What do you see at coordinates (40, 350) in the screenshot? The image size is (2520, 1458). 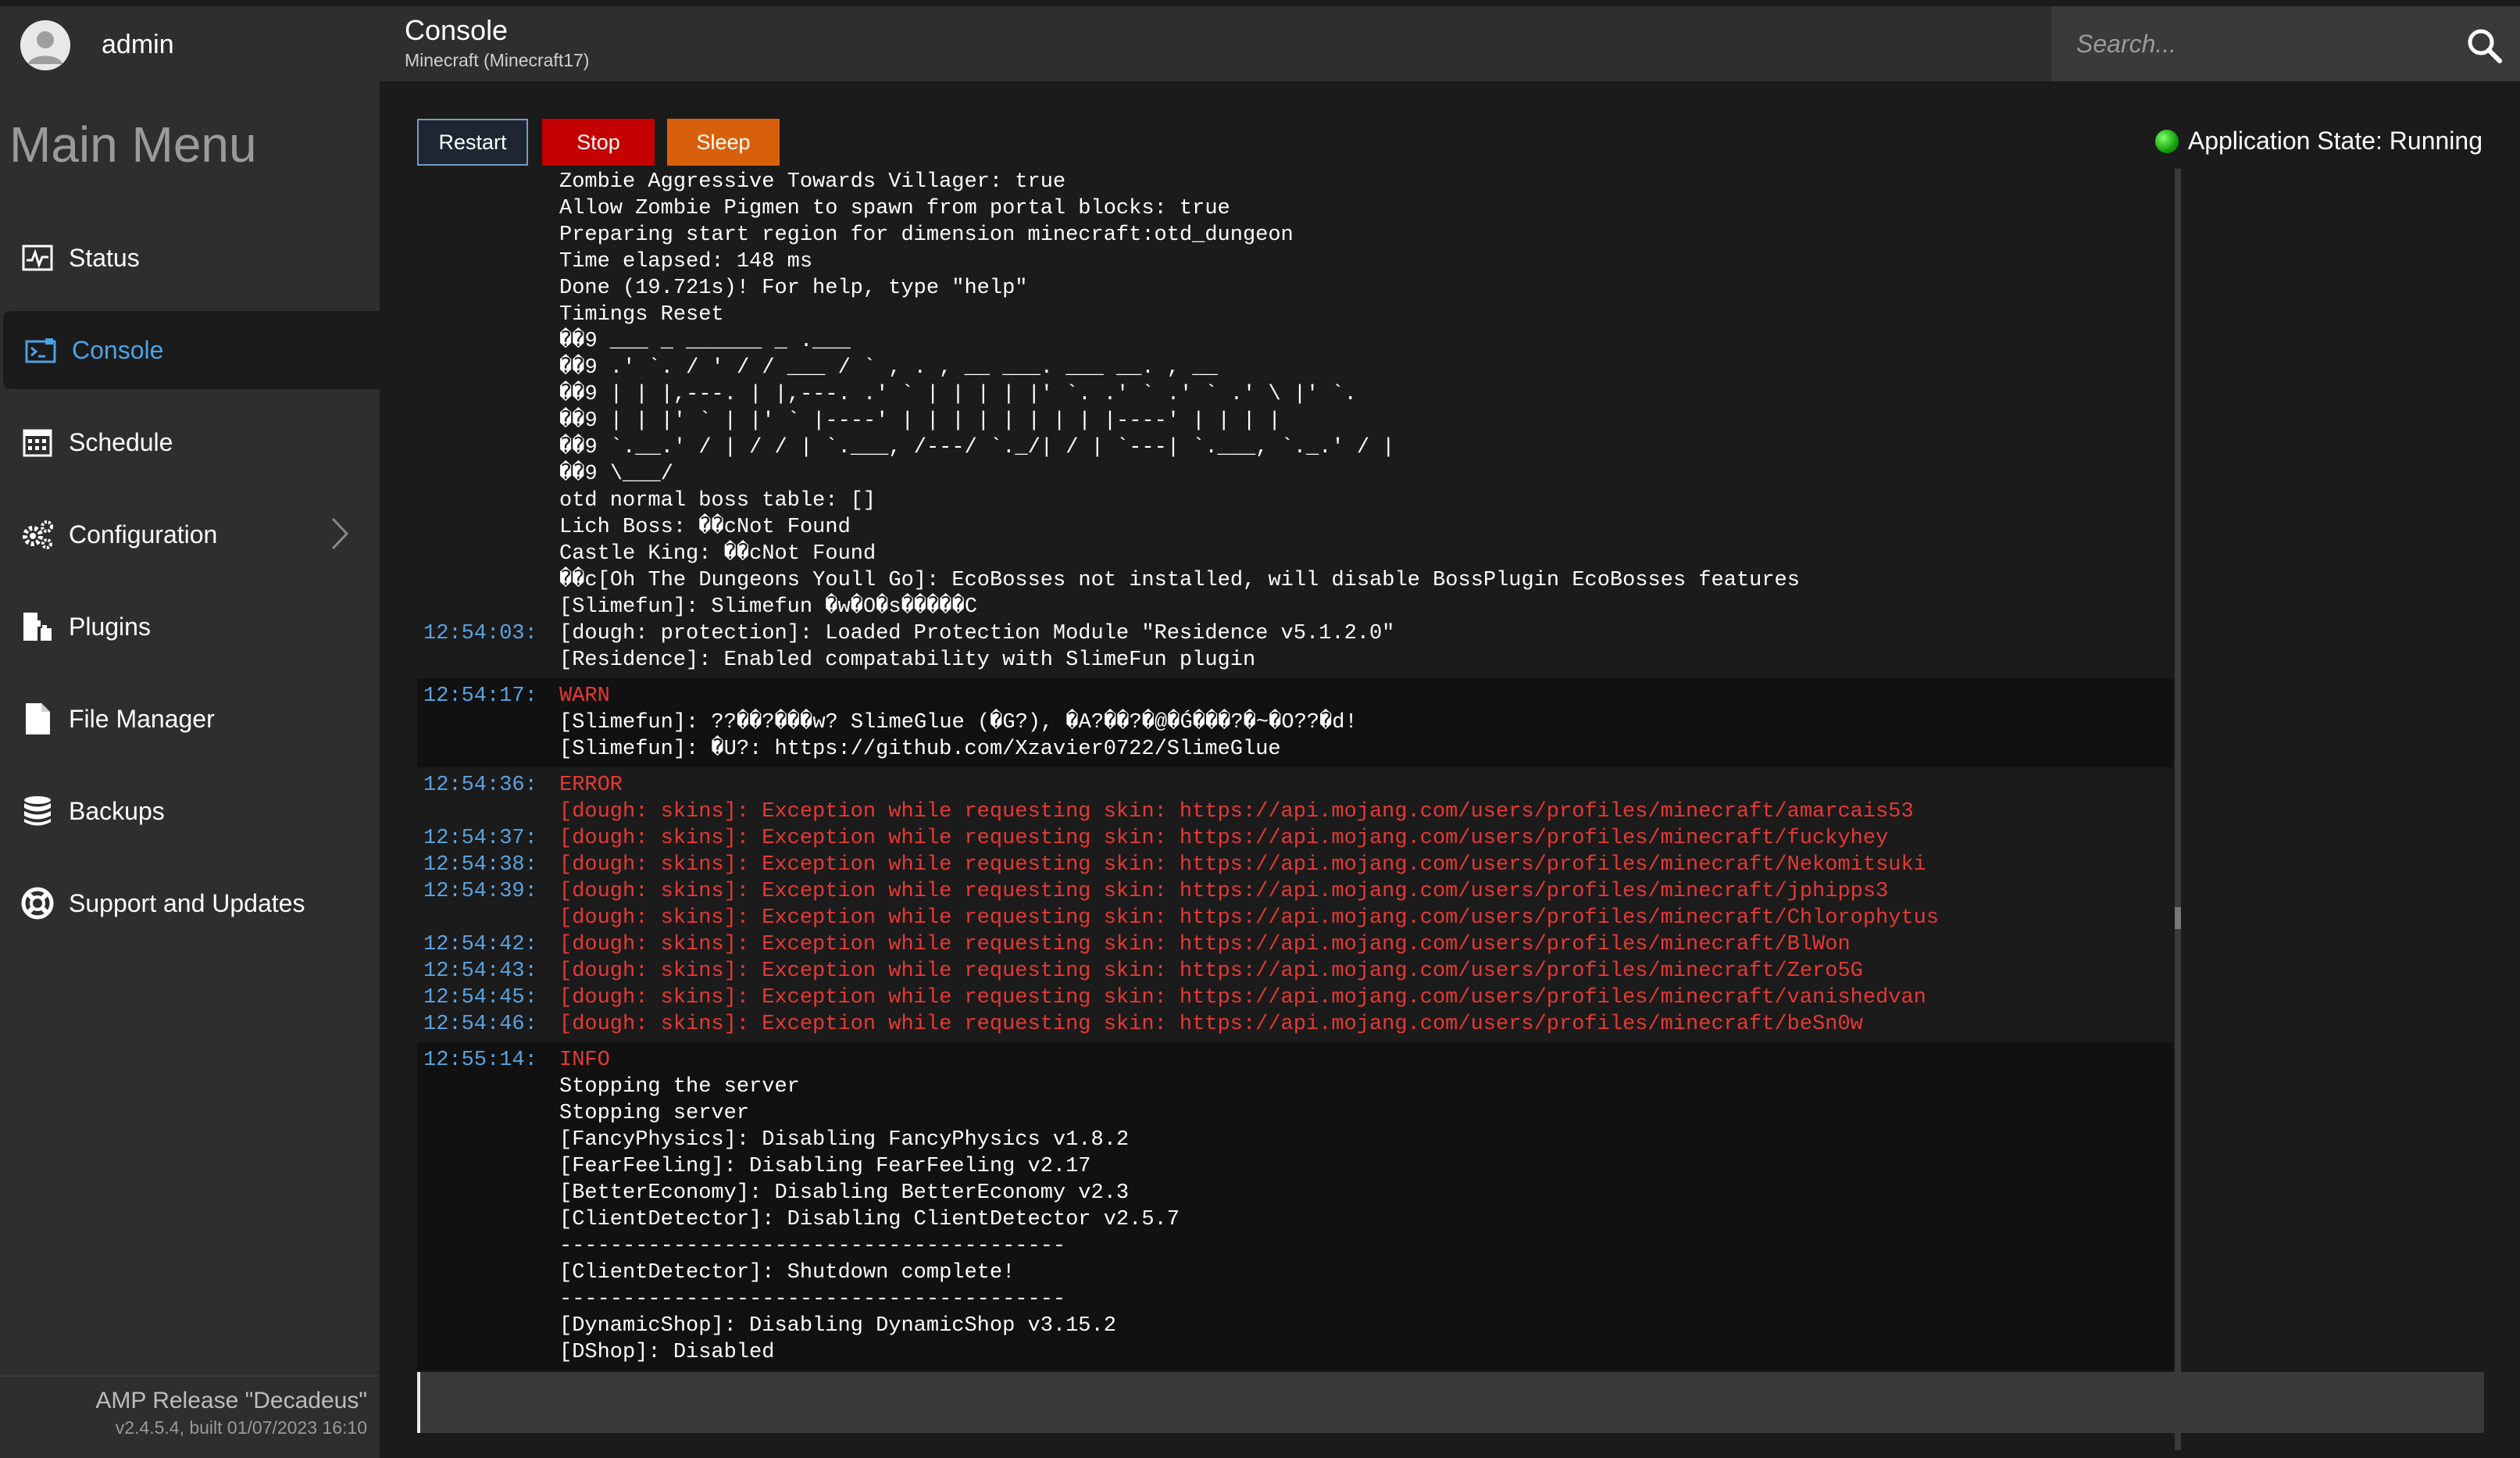 I see `console-icon` at bounding box center [40, 350].